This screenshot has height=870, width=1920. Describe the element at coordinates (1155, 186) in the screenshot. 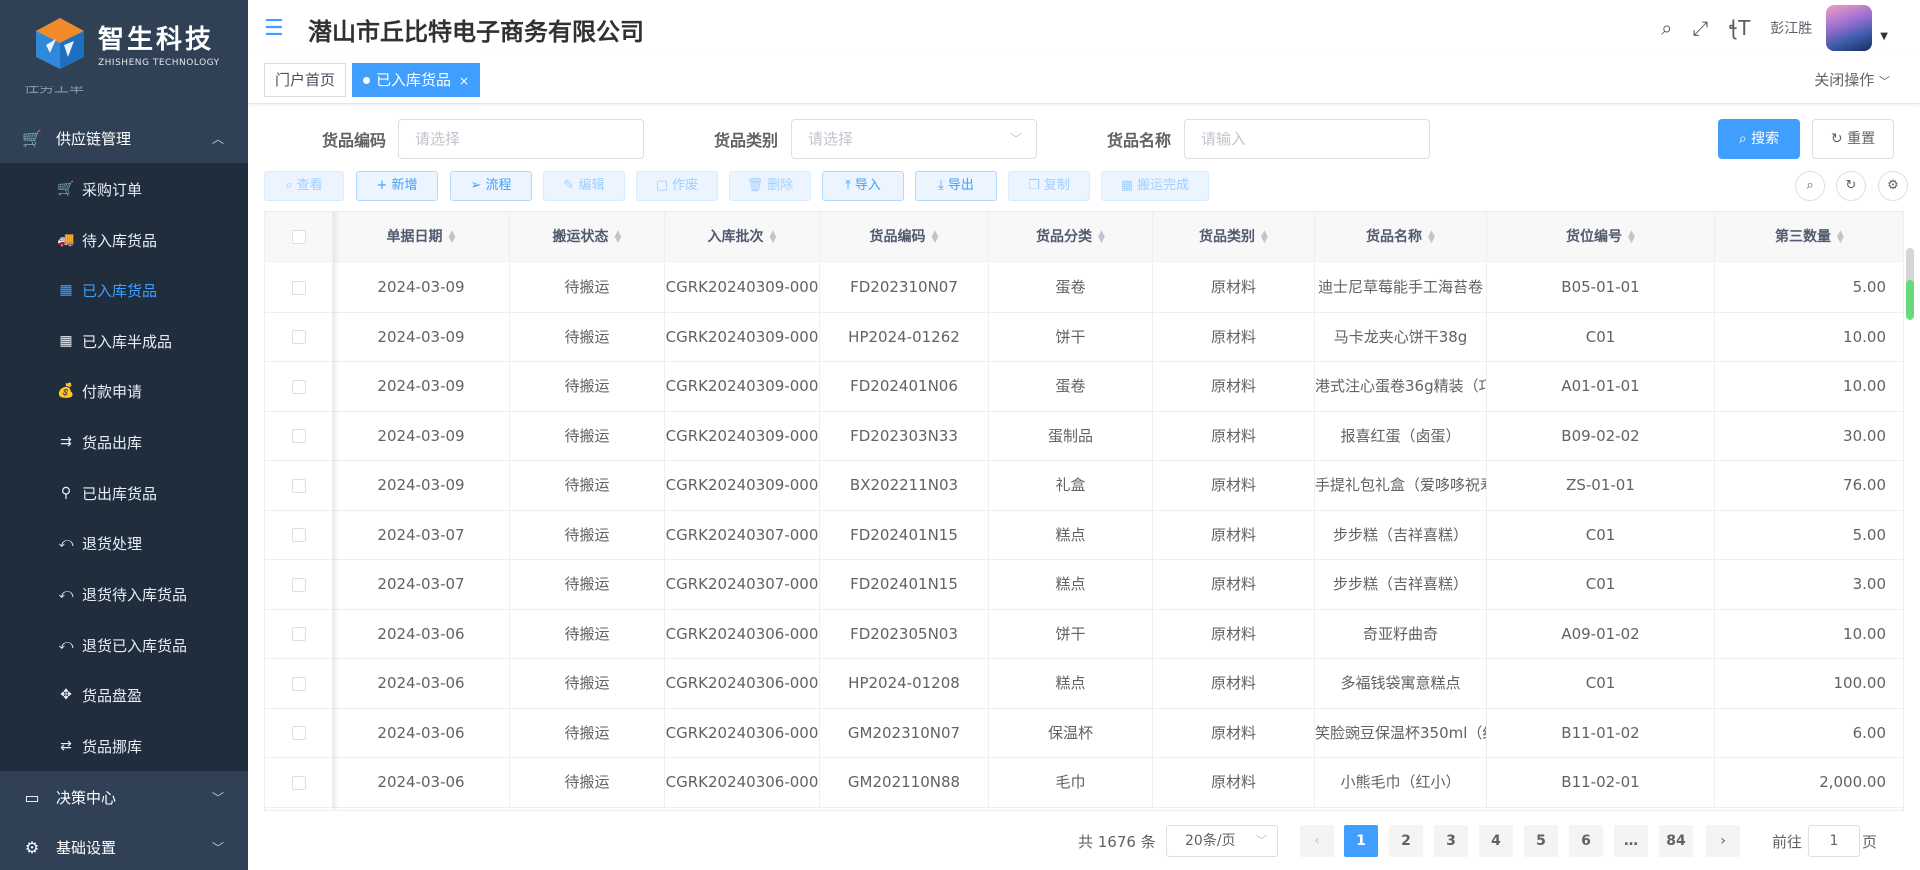

I see `moved-button: ▦ 搬运完成` at that location.